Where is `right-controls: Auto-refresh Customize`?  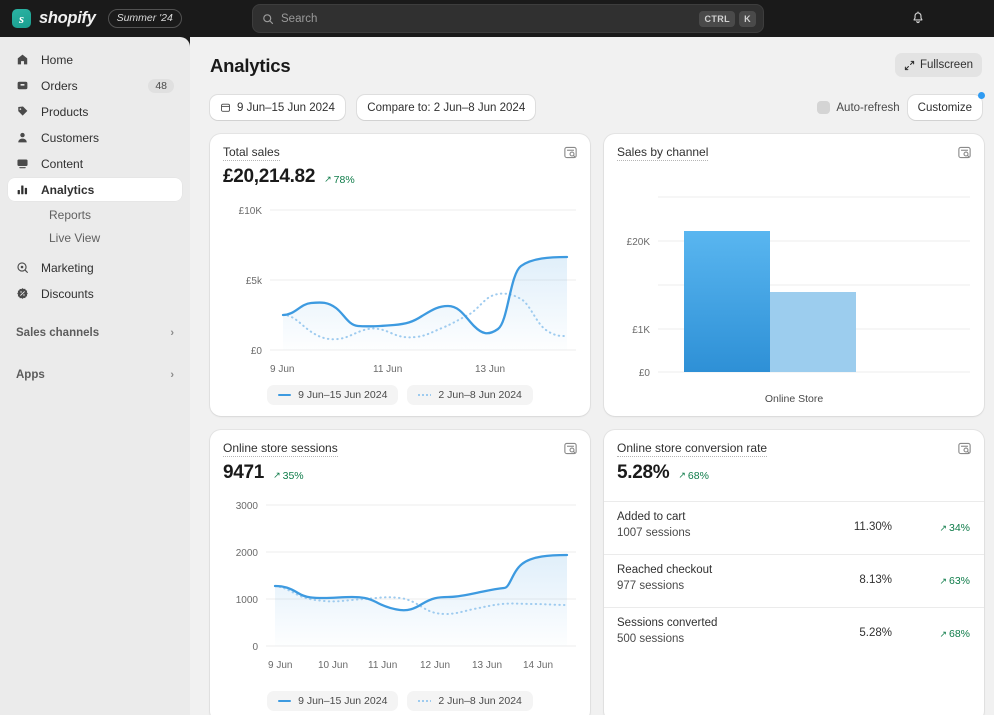
right-controls: Auto-refresh Customize is located at coordinates (901, 106).